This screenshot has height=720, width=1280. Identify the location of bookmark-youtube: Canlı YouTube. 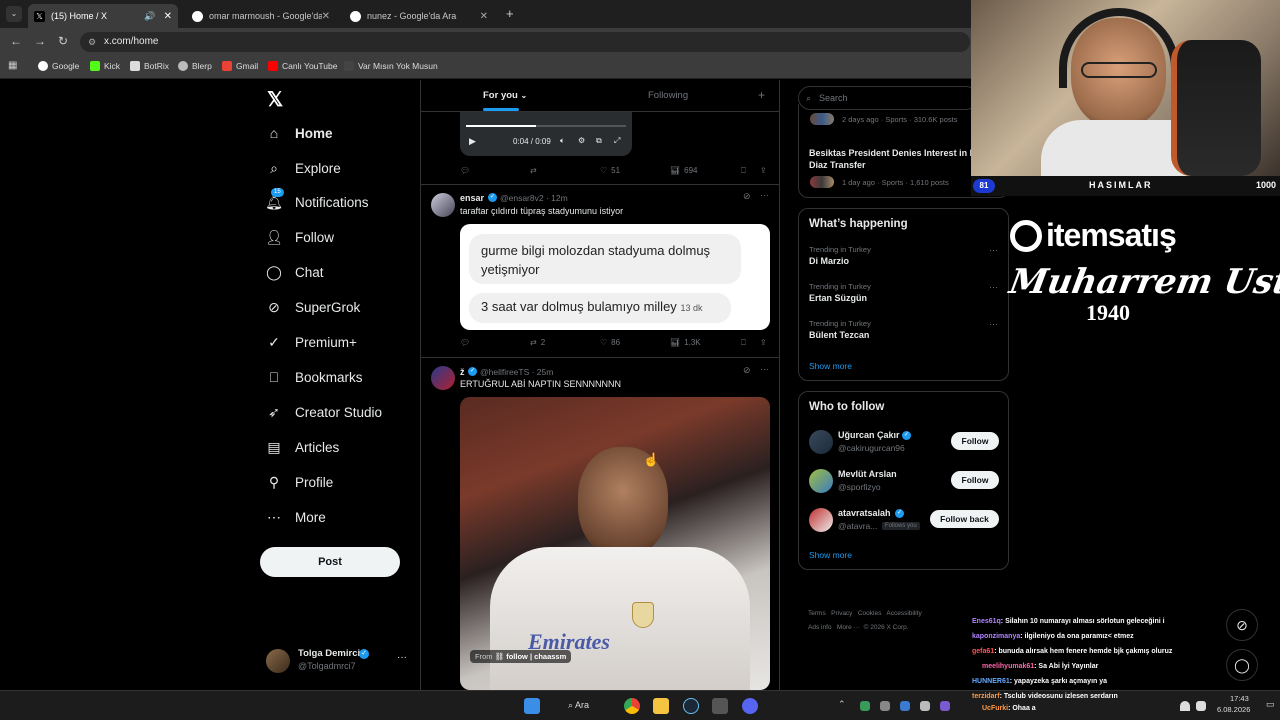
(302, 66).